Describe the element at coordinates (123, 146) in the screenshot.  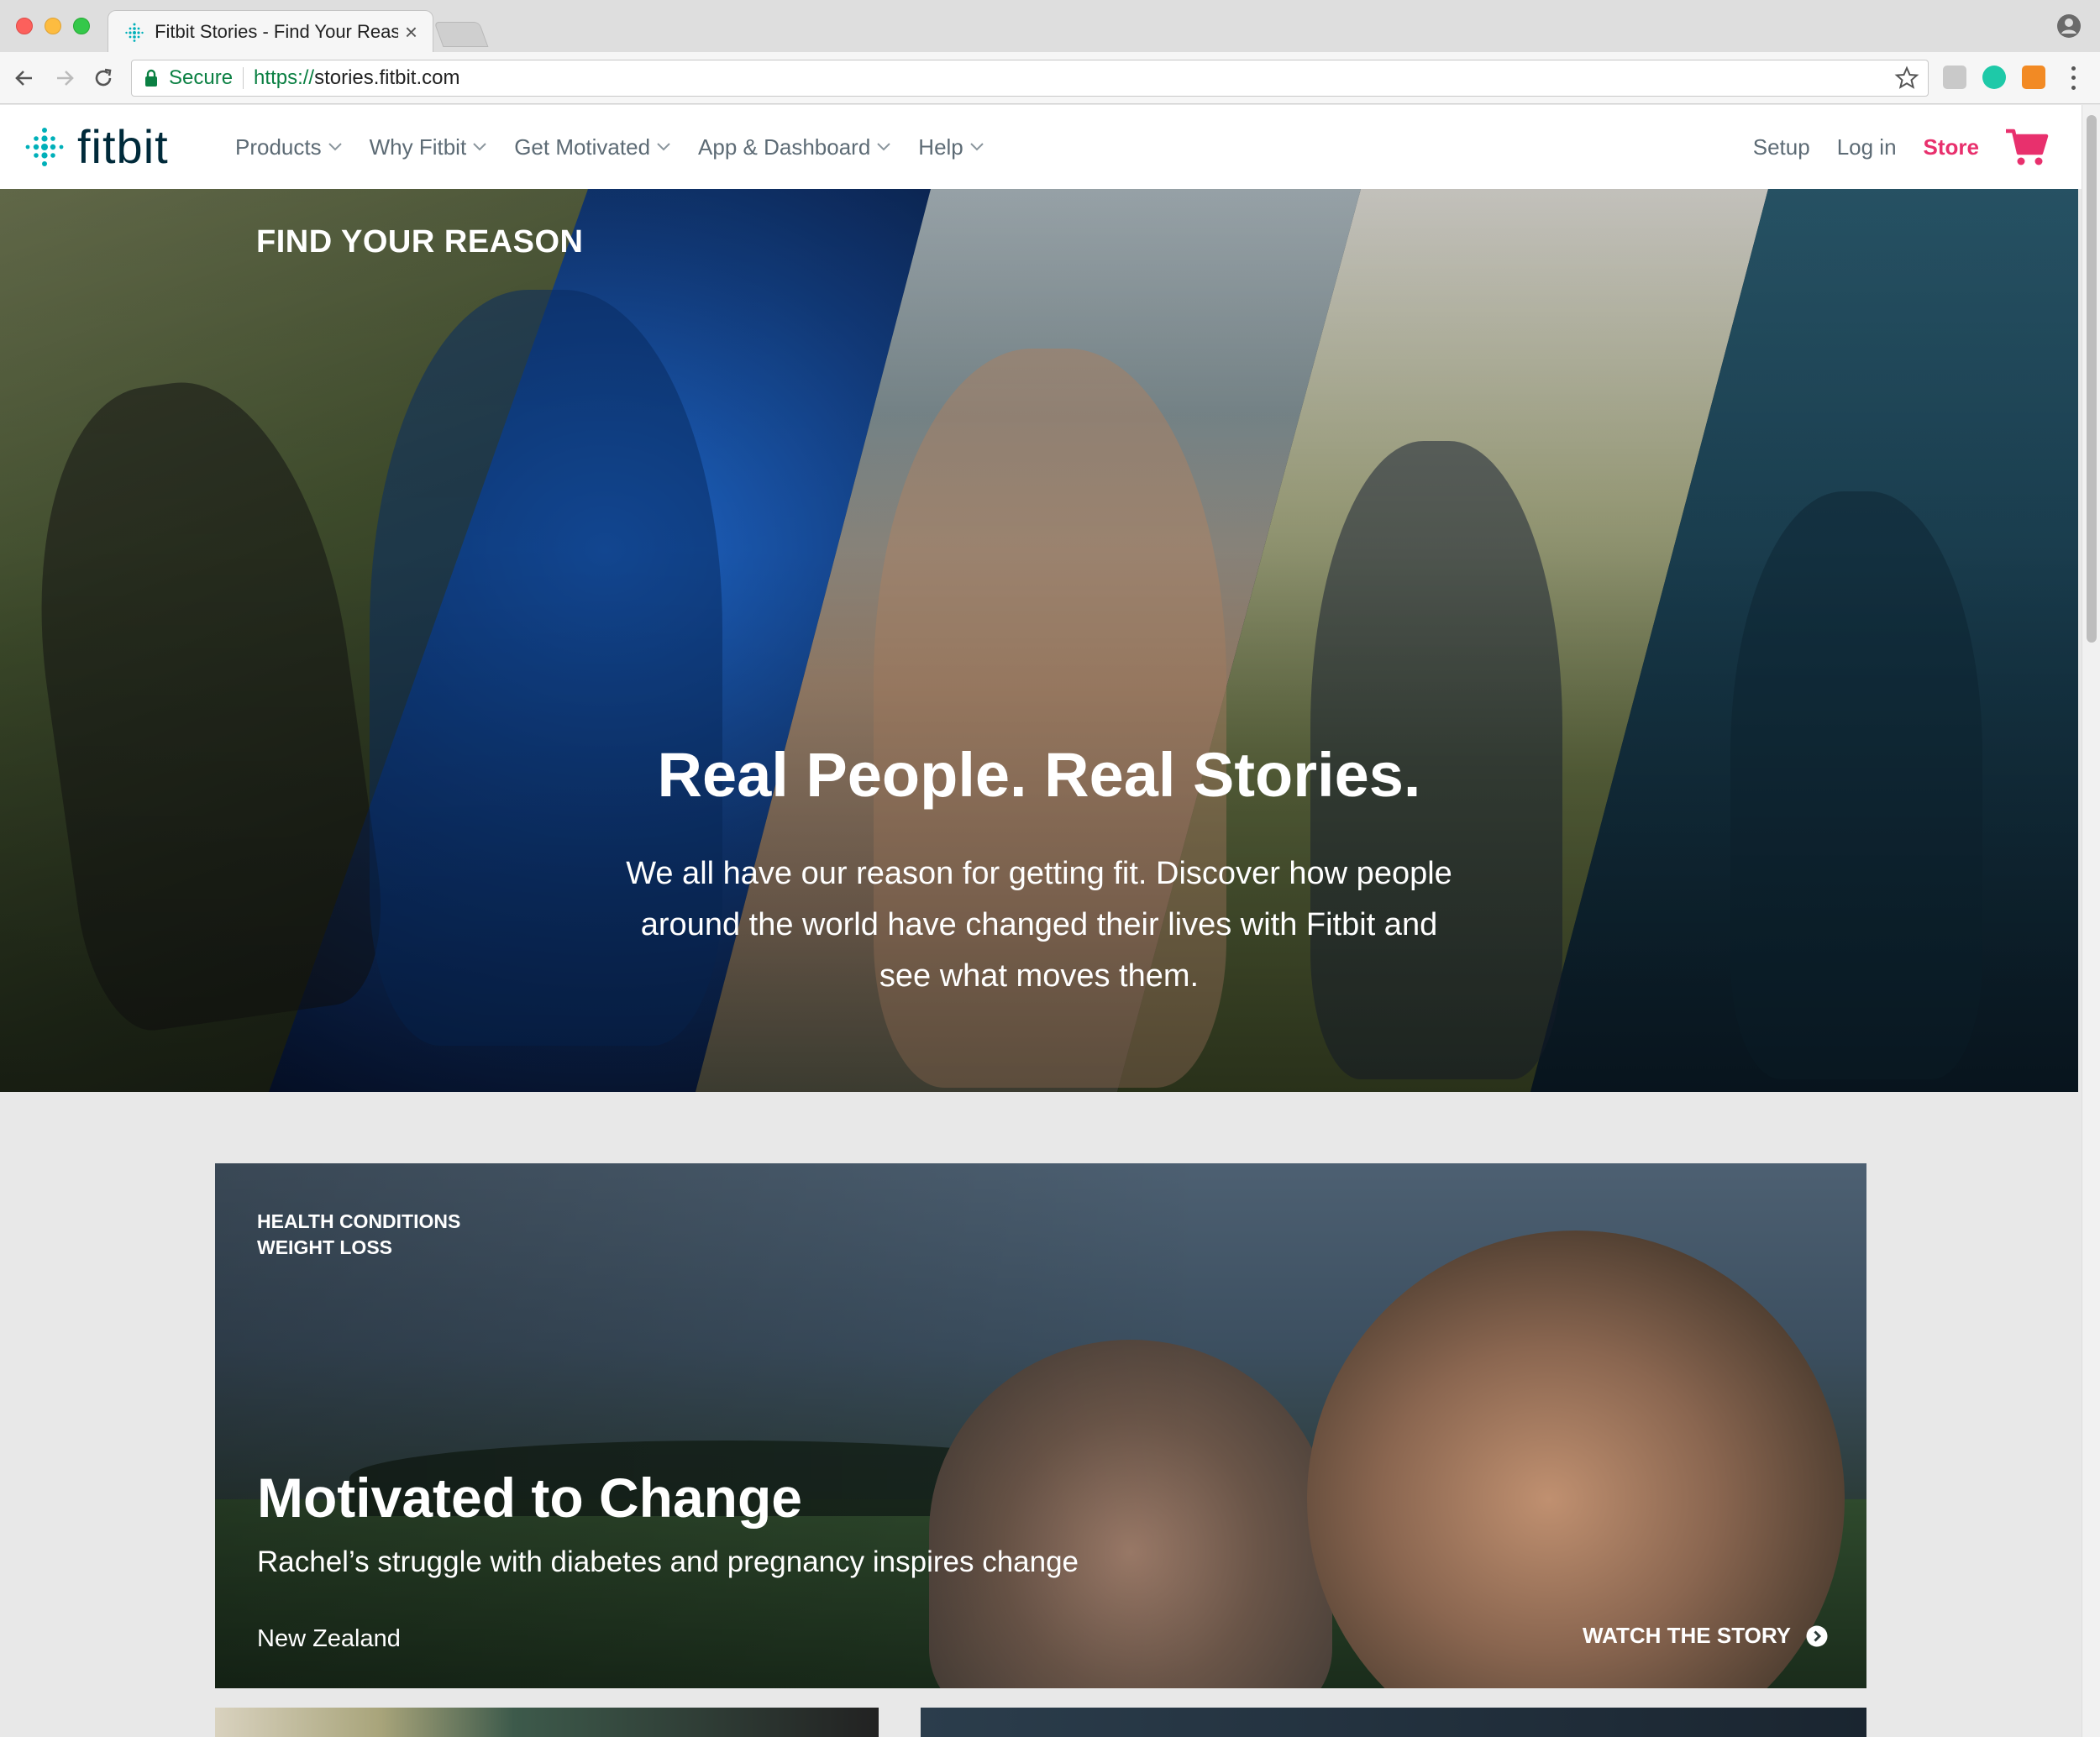
I see `logo-wordmark: fitbit` at that location.